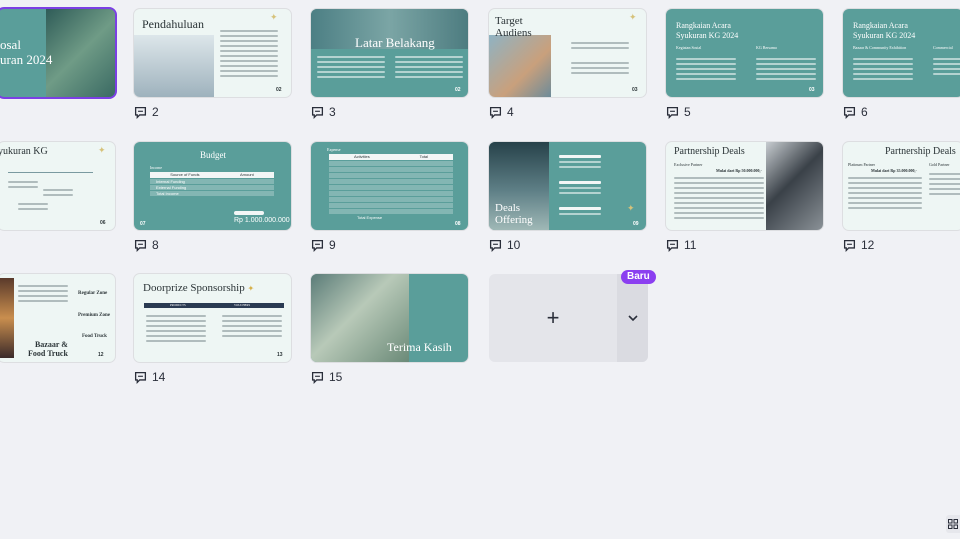  Describe the element at coordinates (214, 305) in the screenshot. I see `table-header-bar` at that location.